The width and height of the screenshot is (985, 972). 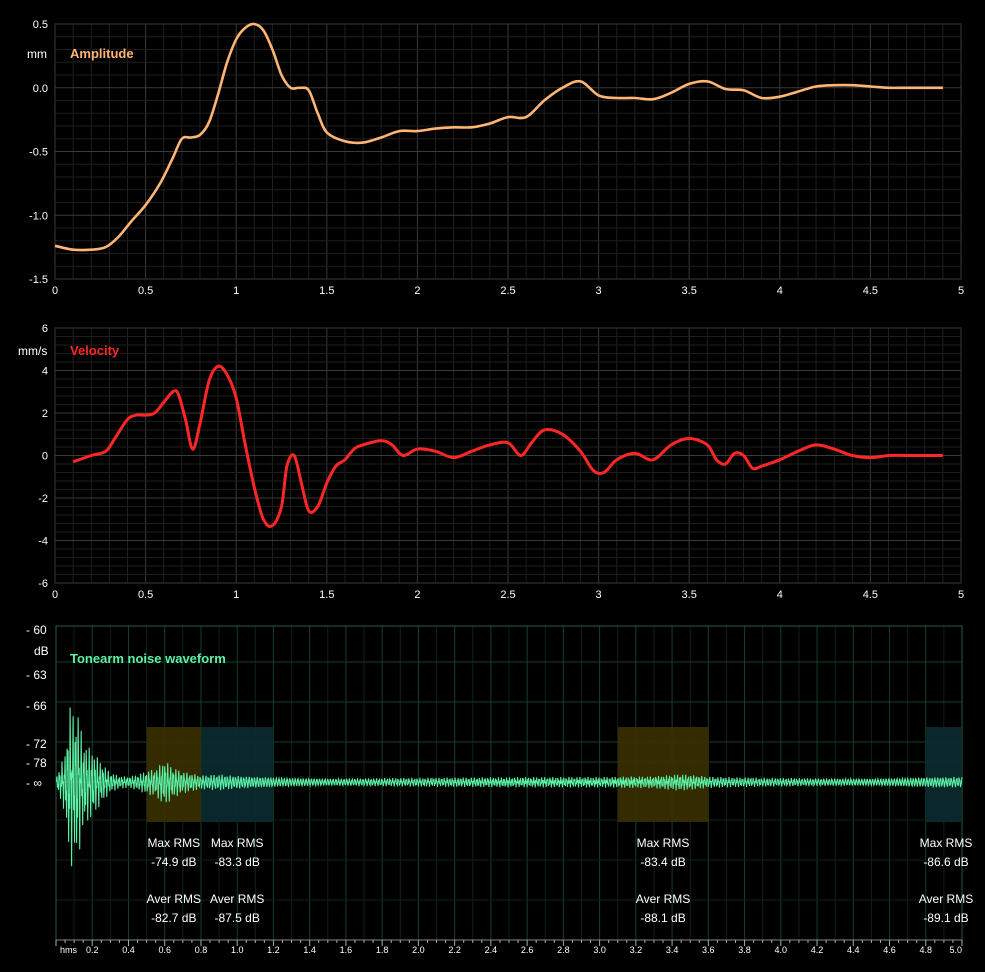 I want to click on noise-x-tick-label: 5.0, so click(x=955, y=950).